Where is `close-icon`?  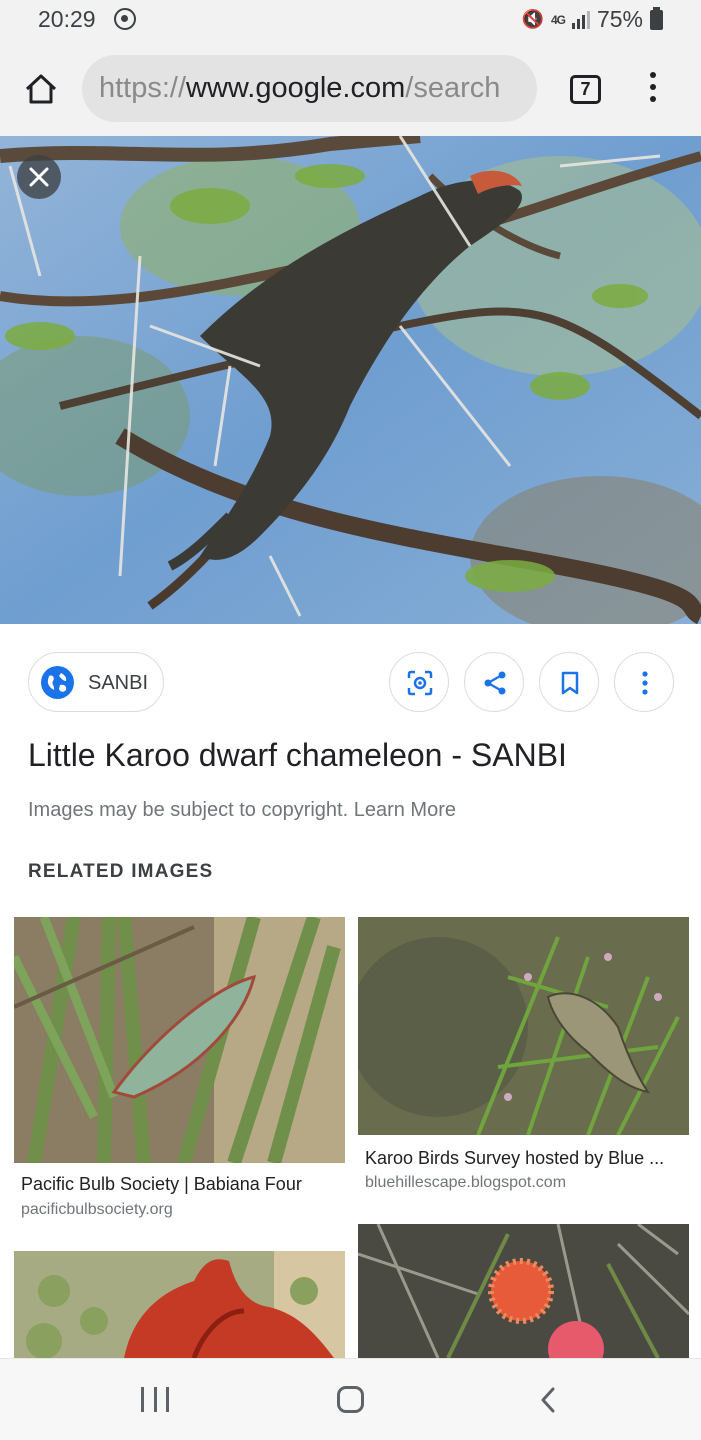
close-icon is located at coordinates (39, 177).